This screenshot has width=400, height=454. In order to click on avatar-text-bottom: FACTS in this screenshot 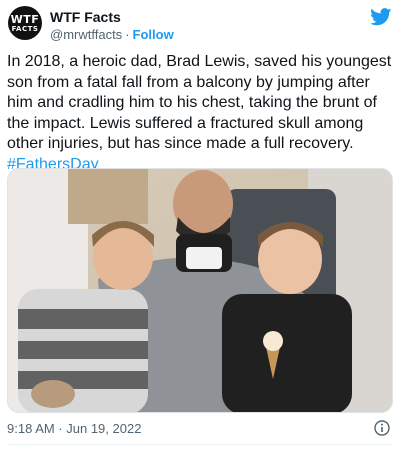, I will do `click(25, 28)`.